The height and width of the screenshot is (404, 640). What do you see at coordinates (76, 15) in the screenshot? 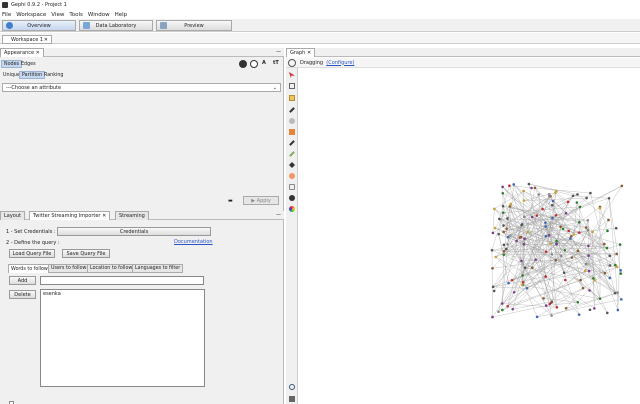
I see `menu-tools: Tools` at bounding box center [76, 15].